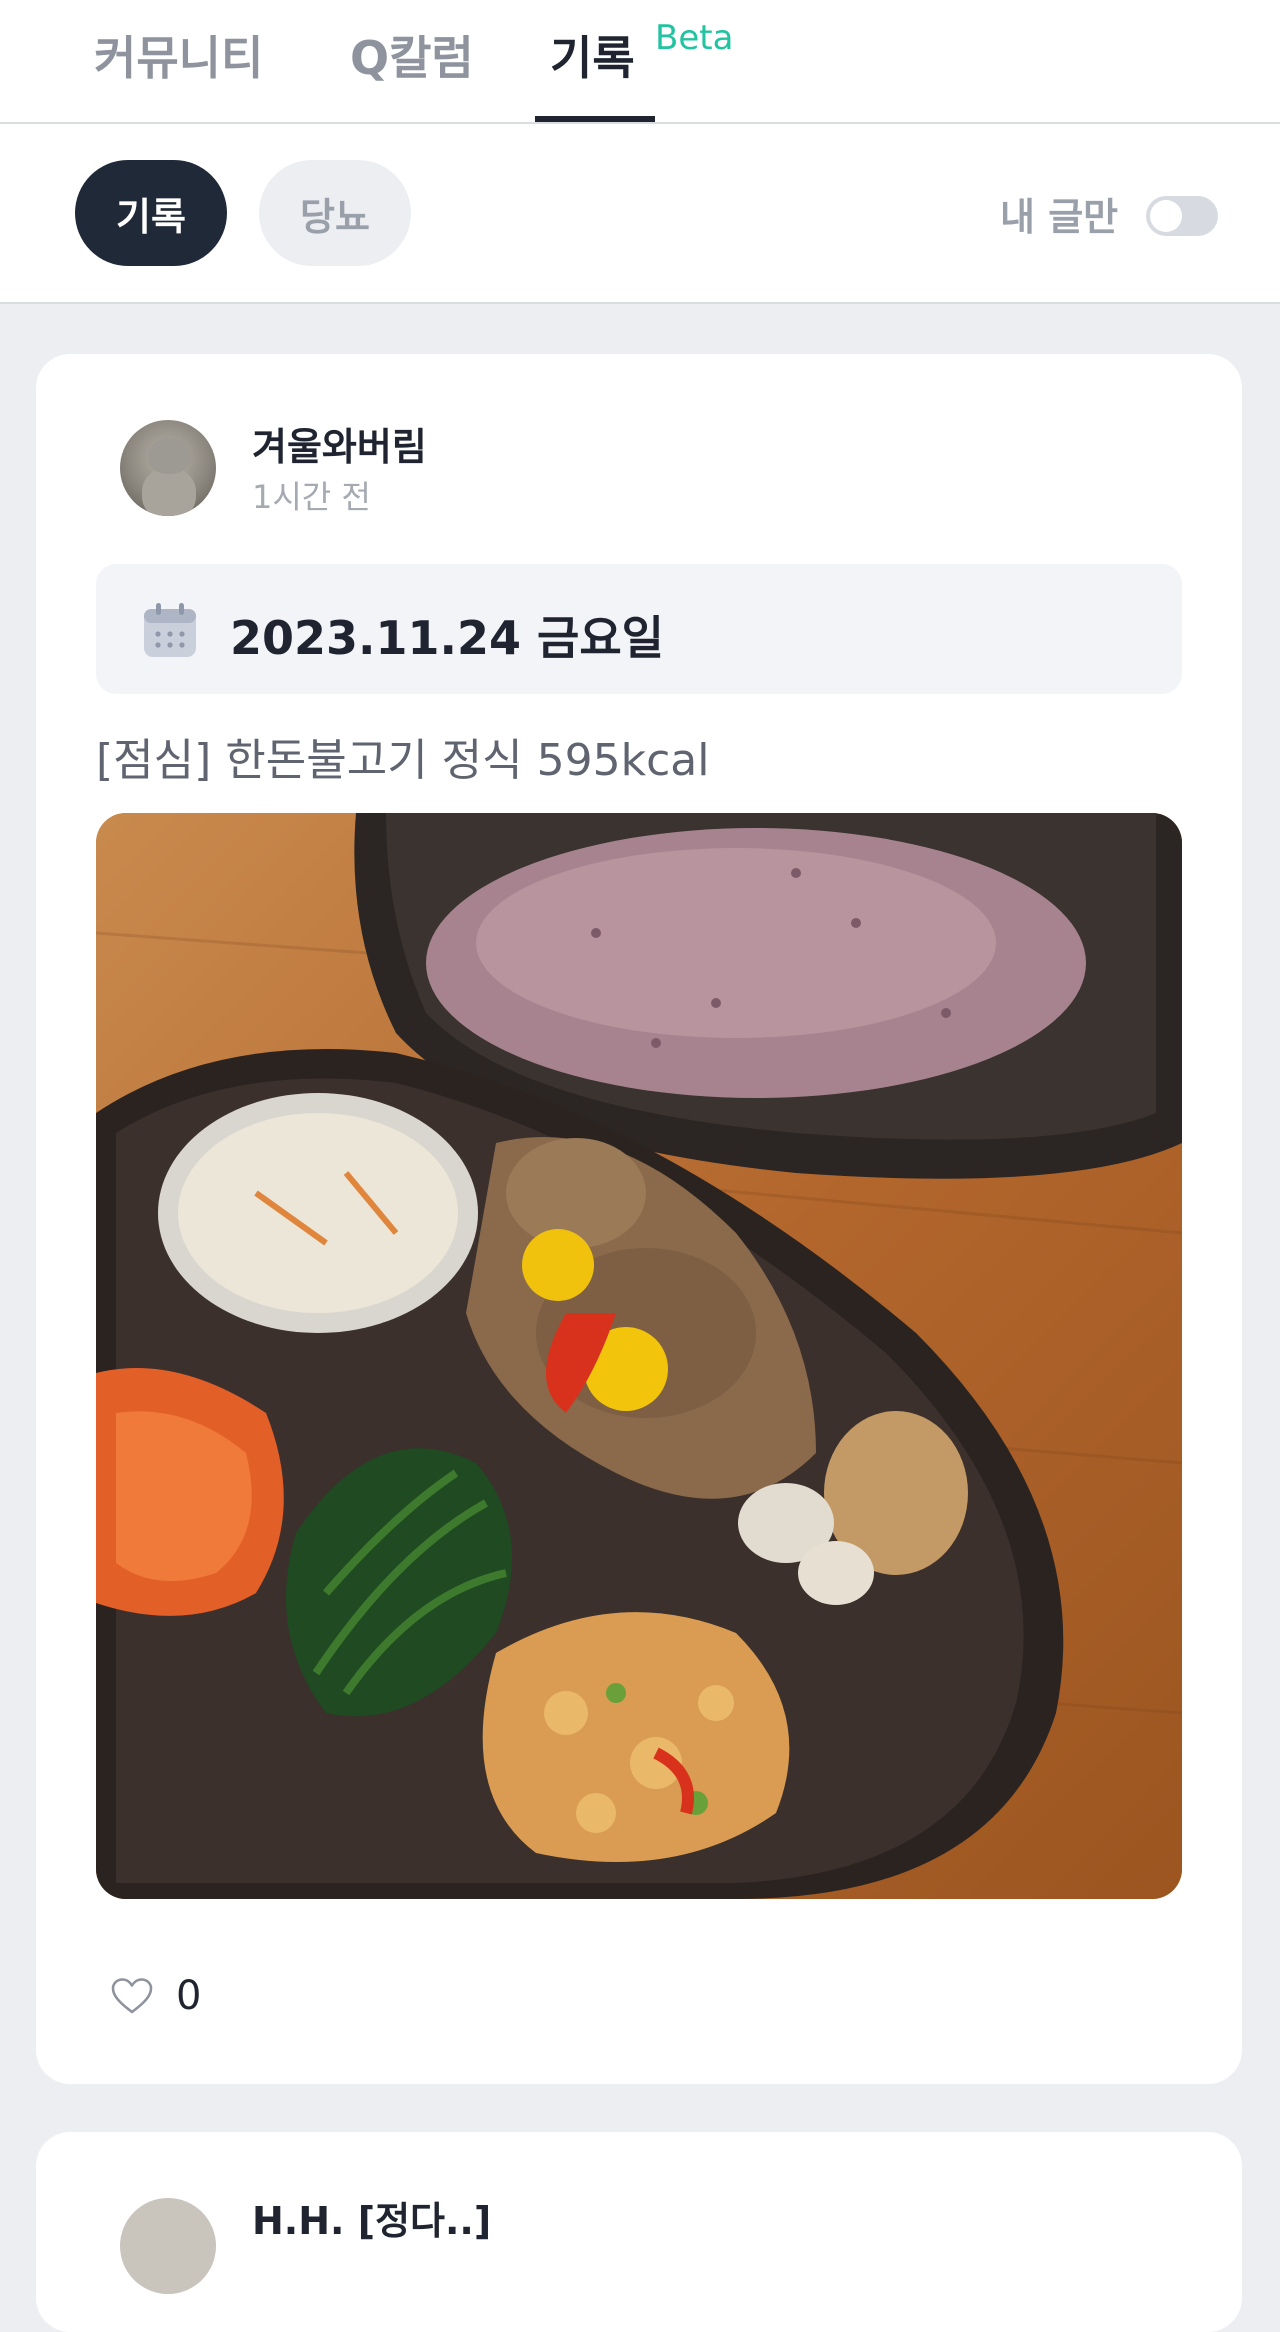 The image size is (1280, 2332). I want to click on post-username: 겨울와버림, so click(339, 443).